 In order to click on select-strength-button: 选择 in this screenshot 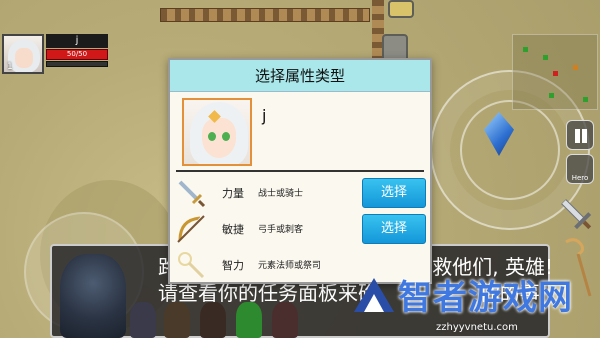, I will do `click(394, 193)`.